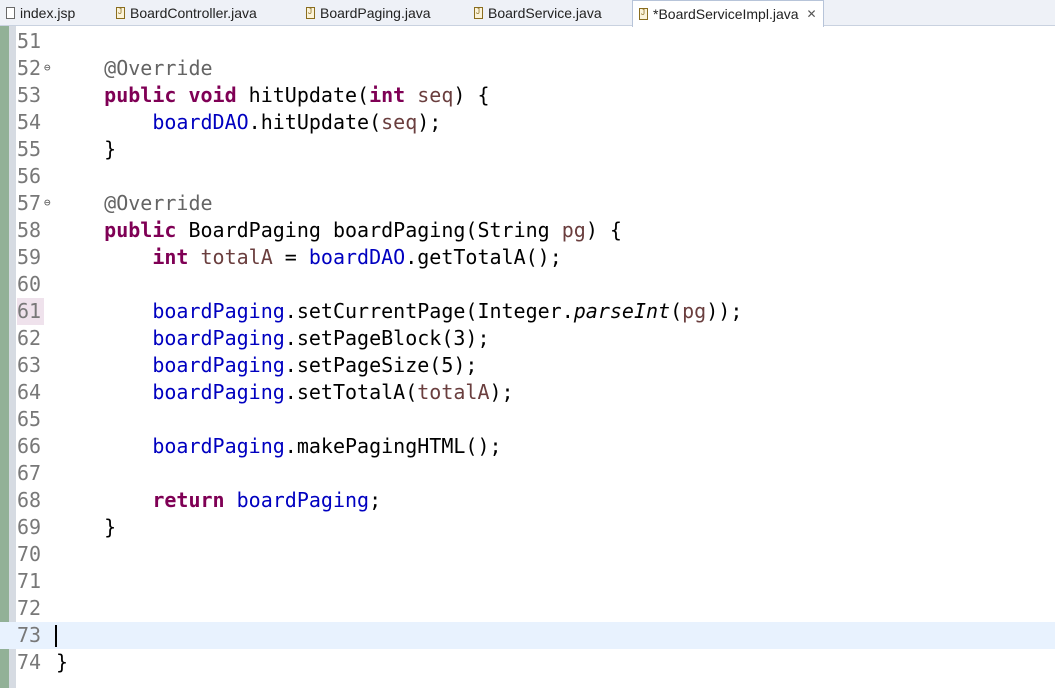 Image resolution: width=1055 pixels, height=688 pixels. I want to click on line-number: 58, so click(29, 230).